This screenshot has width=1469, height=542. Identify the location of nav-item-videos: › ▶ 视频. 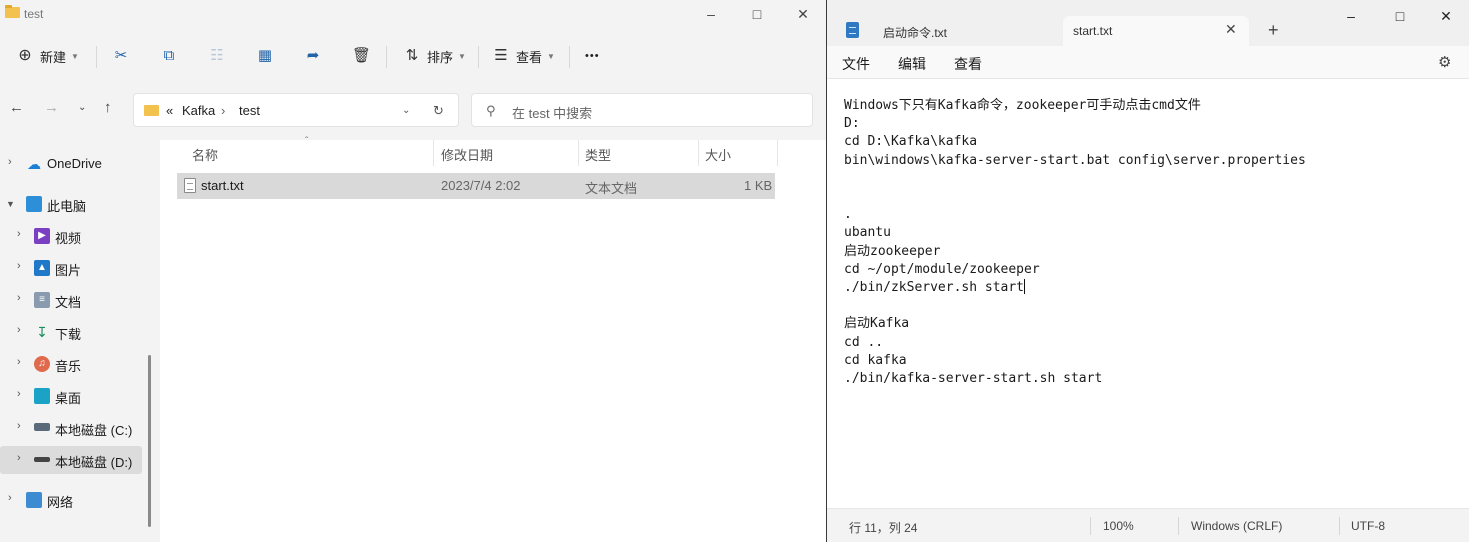
(71, 236).